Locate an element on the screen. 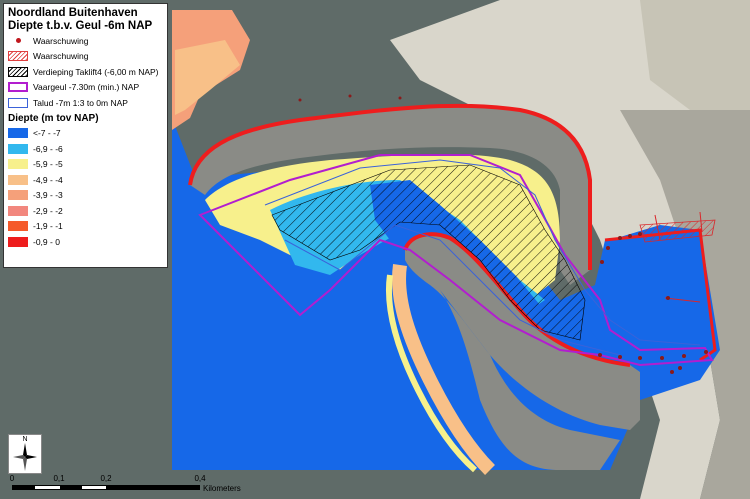  warning-hatch-swatch is located at coordinates (18, 56).